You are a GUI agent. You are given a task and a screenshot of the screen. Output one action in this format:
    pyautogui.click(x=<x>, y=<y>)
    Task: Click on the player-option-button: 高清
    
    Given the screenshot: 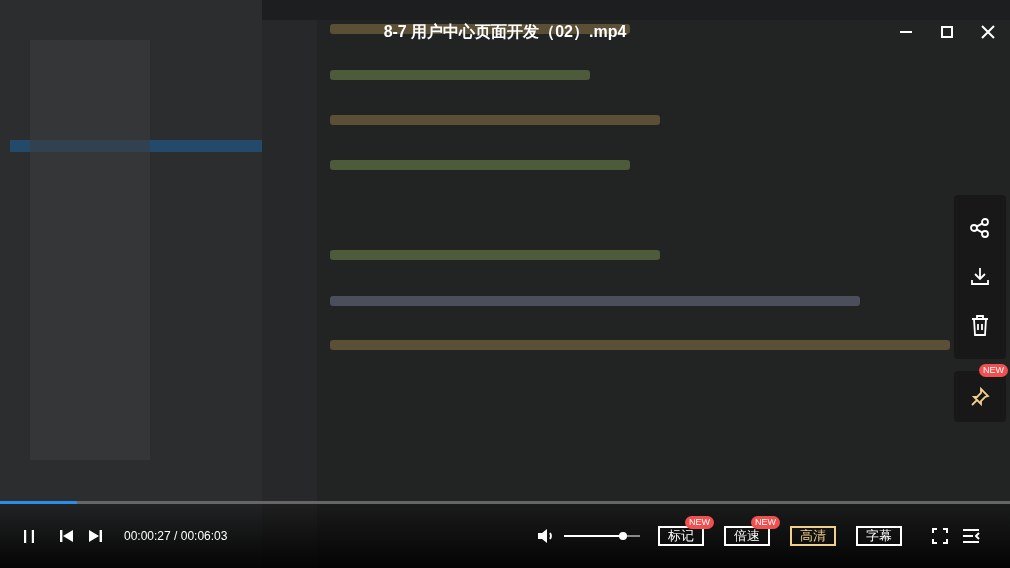 What is the action you would take?
    pyautogui.click(x=813, y=536)
    